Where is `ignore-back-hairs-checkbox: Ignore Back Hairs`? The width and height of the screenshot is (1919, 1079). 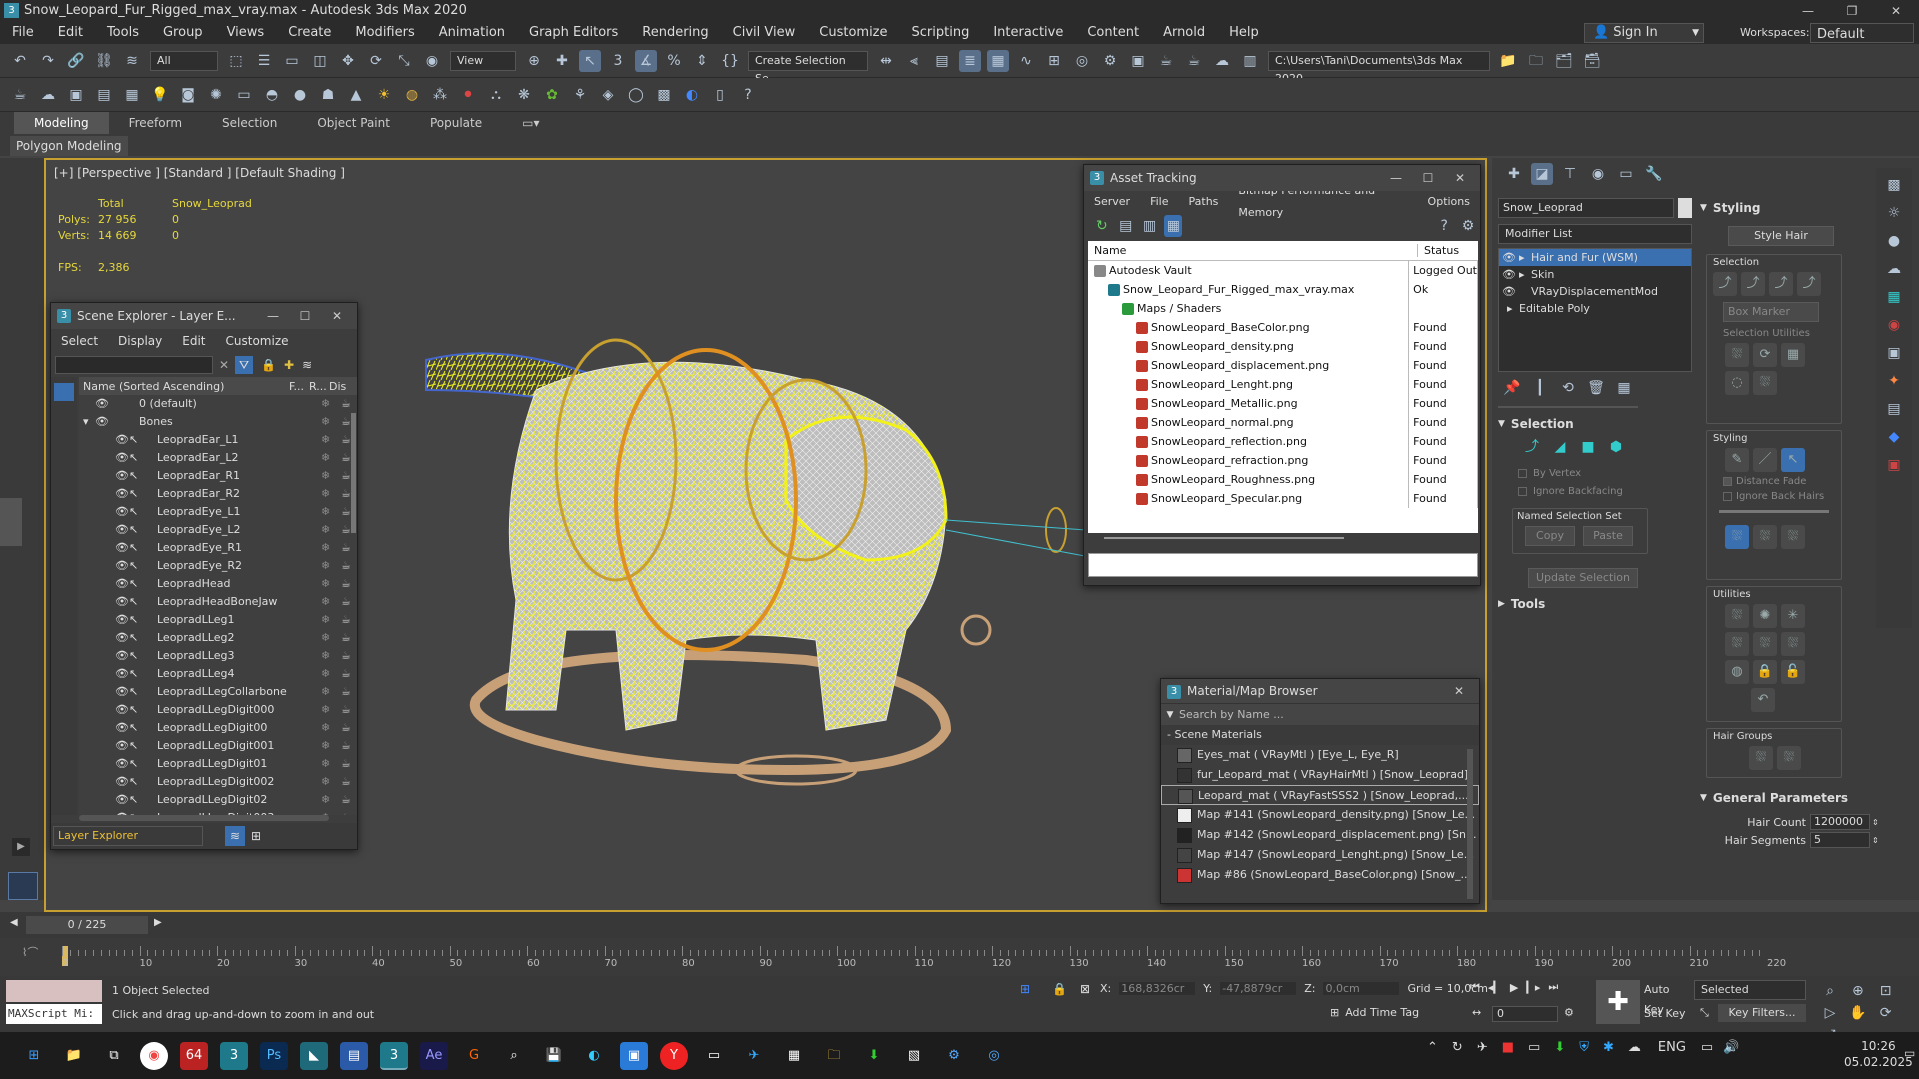 ignore-back-hairs-checkbox: Ignore Back Hairs is located at coordinates (1774, 496).